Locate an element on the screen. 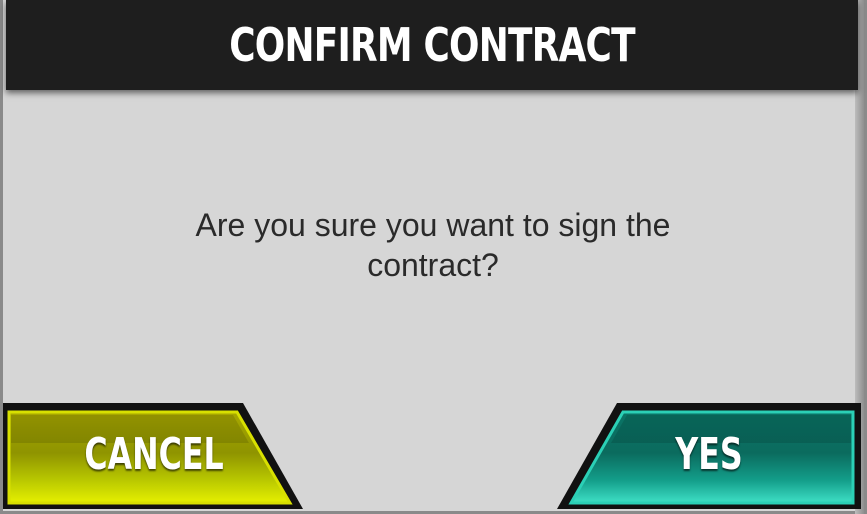 The width and height of the screenshot is (867, 514). cancel-button-label: CANCEL is located at coordinates (154, 454).